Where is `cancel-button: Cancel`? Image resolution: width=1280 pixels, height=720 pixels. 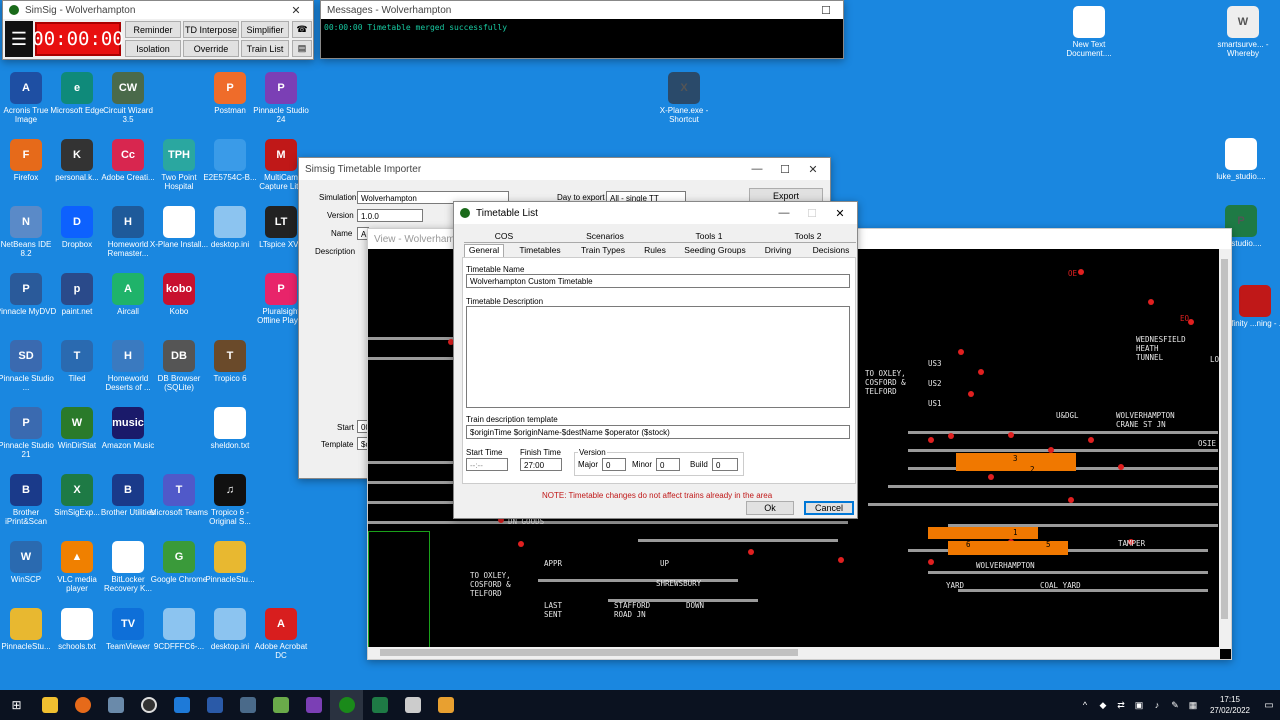 cancel-button: Cancel is located at coordinates (829, 508).